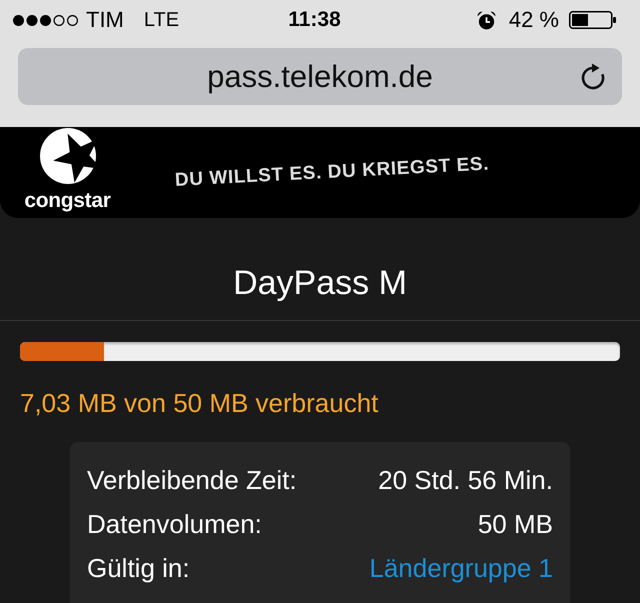  What do you see at coordinates (162, 20) in the screenshot?
I see `network-type: LTE` at bounding box center [162, 20].